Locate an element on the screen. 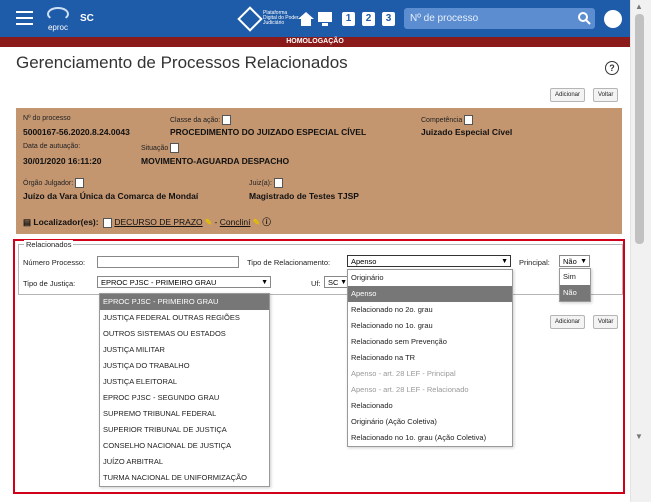  menu-icon is located at coordinates (24, 18).